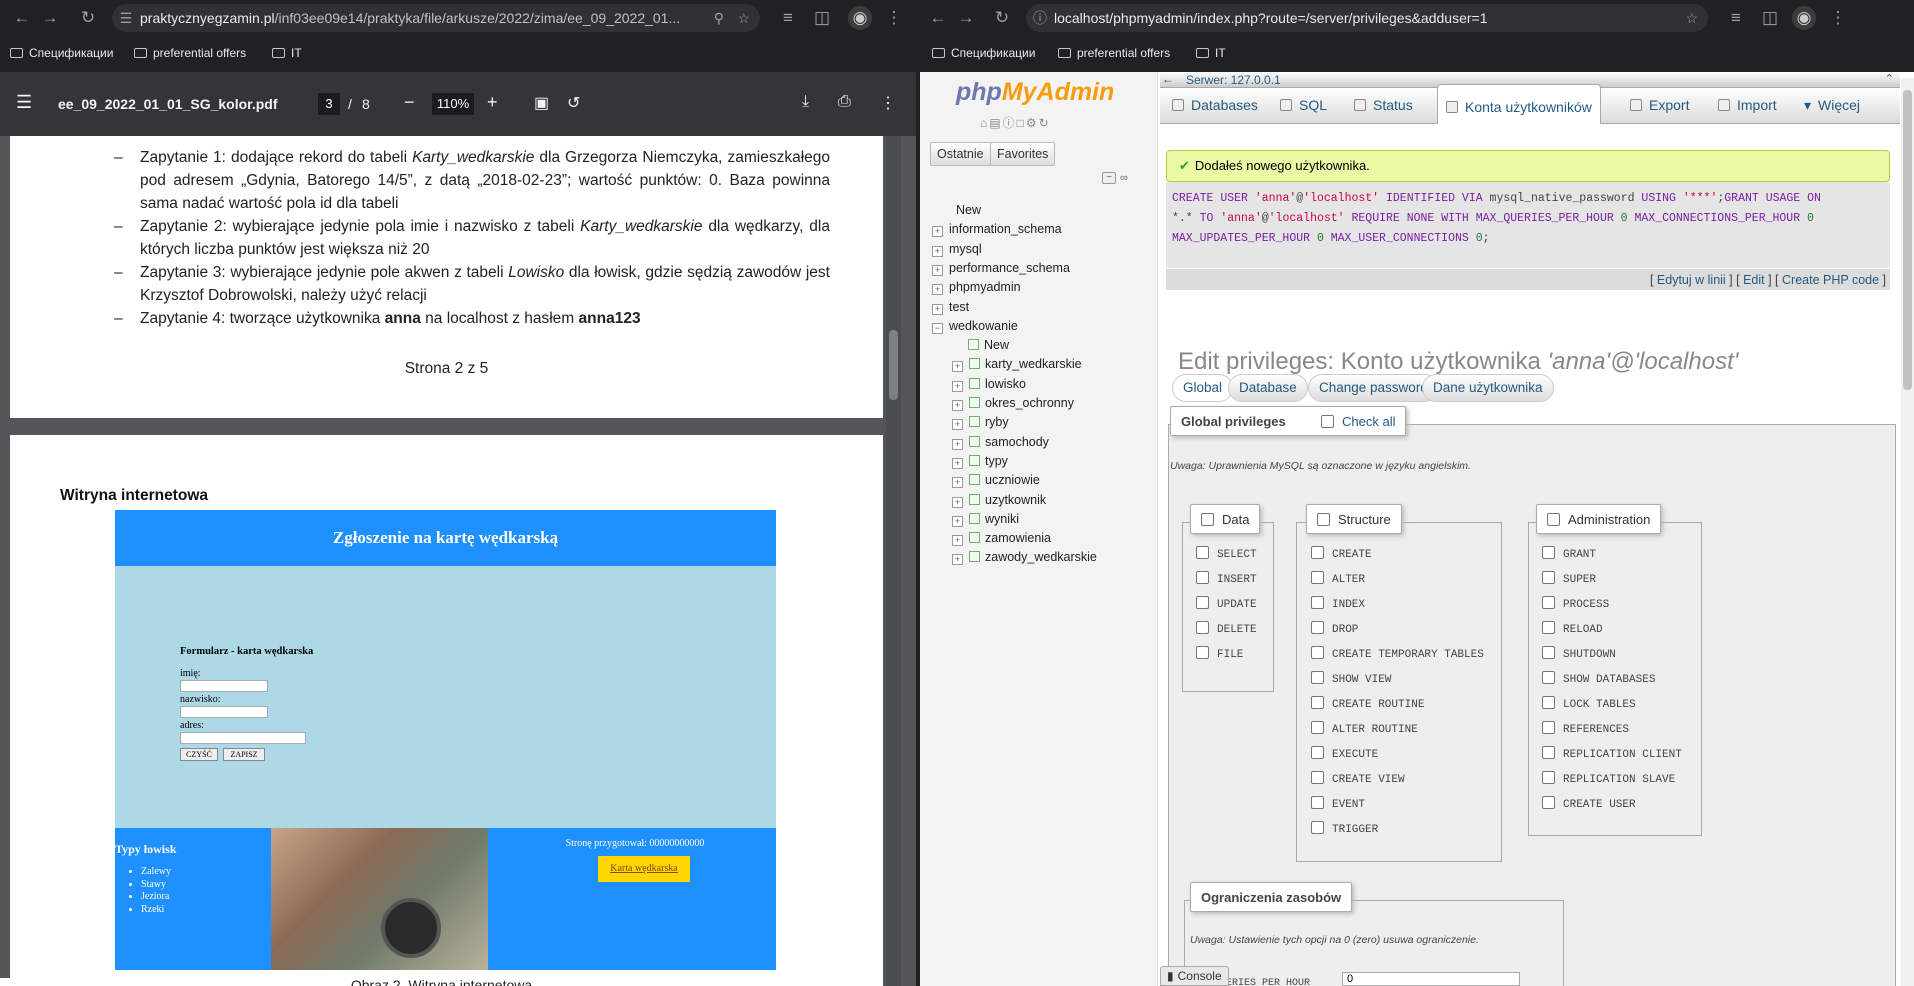 The image size is (1914, 986). What do you see at coordinates (1338, 604) in the screenshot?
I see `privilege-index: INDEX` at bounding box center [1338, 604].